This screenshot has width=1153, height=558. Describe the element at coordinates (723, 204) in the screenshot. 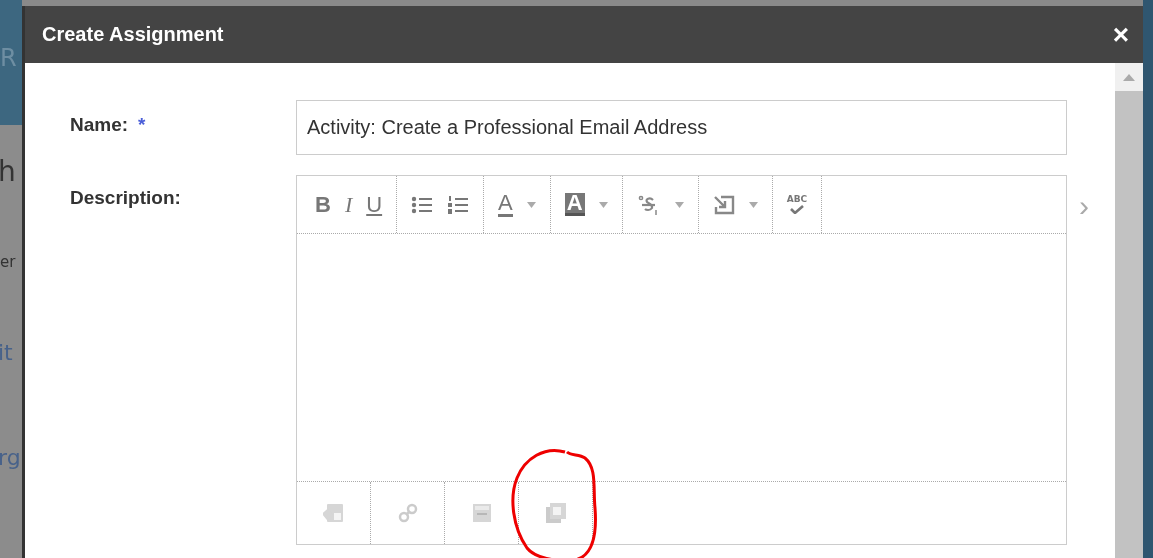

I see `insert-icon` at that location.